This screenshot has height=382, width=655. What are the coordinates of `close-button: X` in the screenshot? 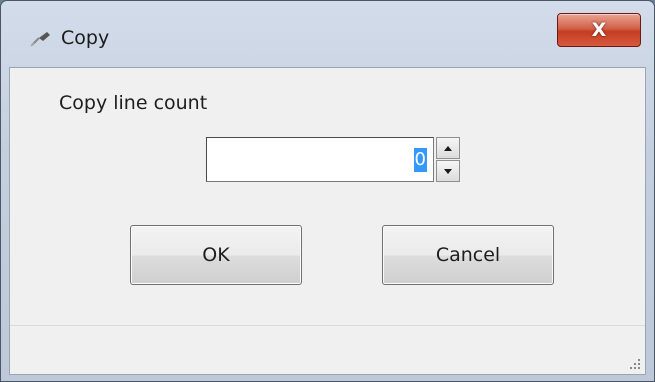 It's located at (599, 30).